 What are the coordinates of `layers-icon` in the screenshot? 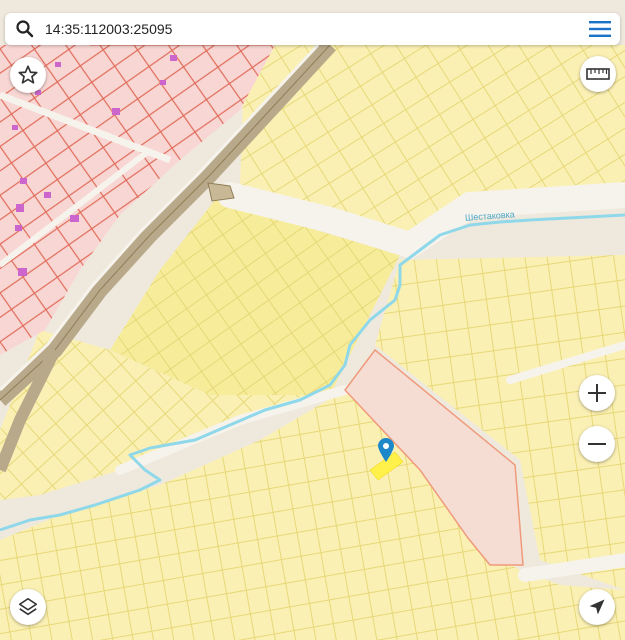 It's located at (28, 606).